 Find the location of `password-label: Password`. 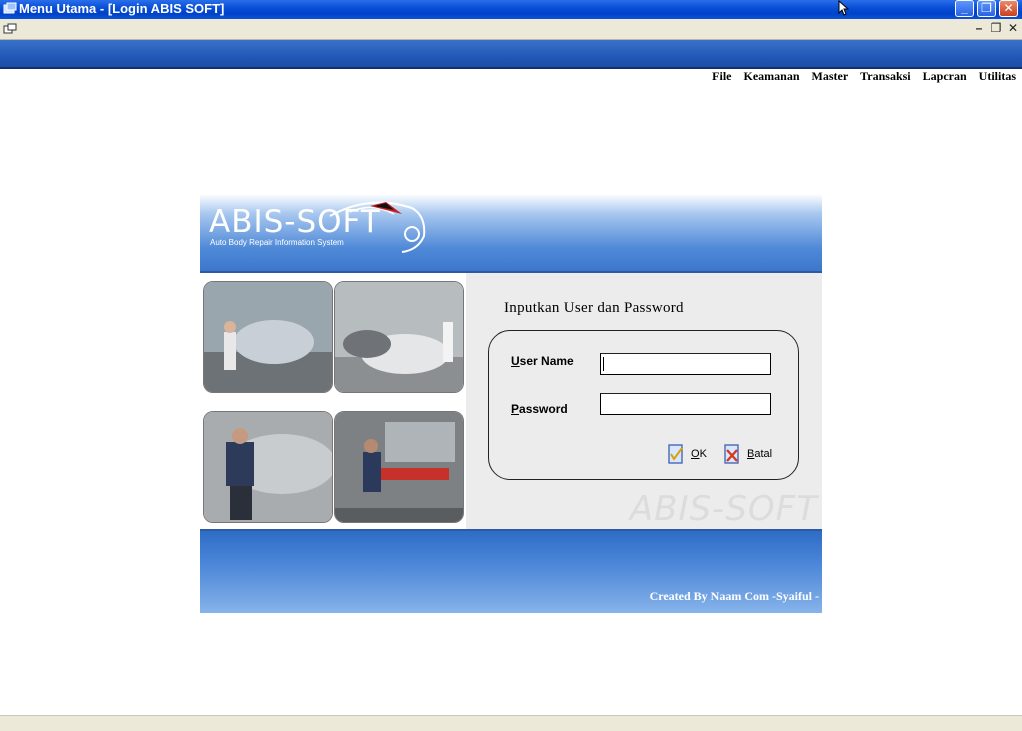

password-label: Password is located at coordinates (539, 409).